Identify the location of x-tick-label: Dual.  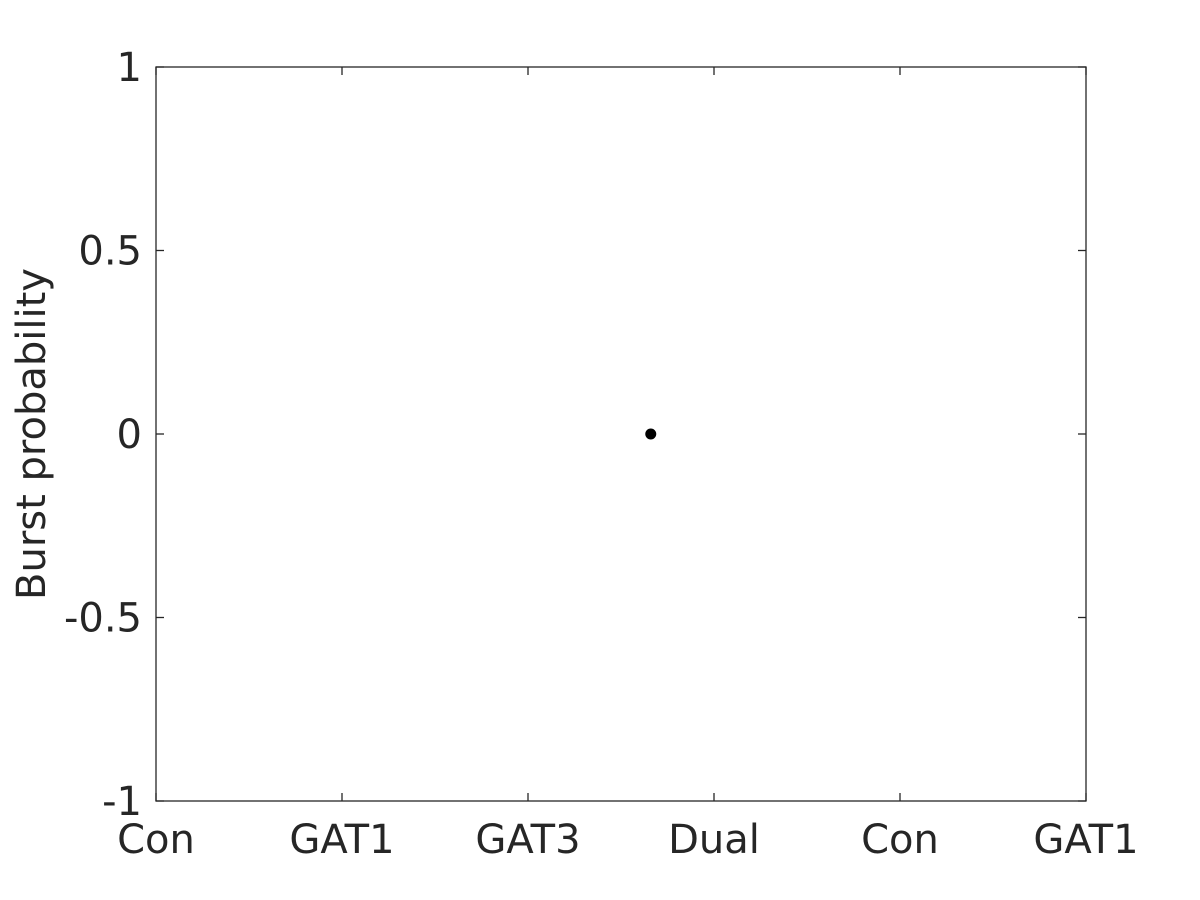
(714, 840).